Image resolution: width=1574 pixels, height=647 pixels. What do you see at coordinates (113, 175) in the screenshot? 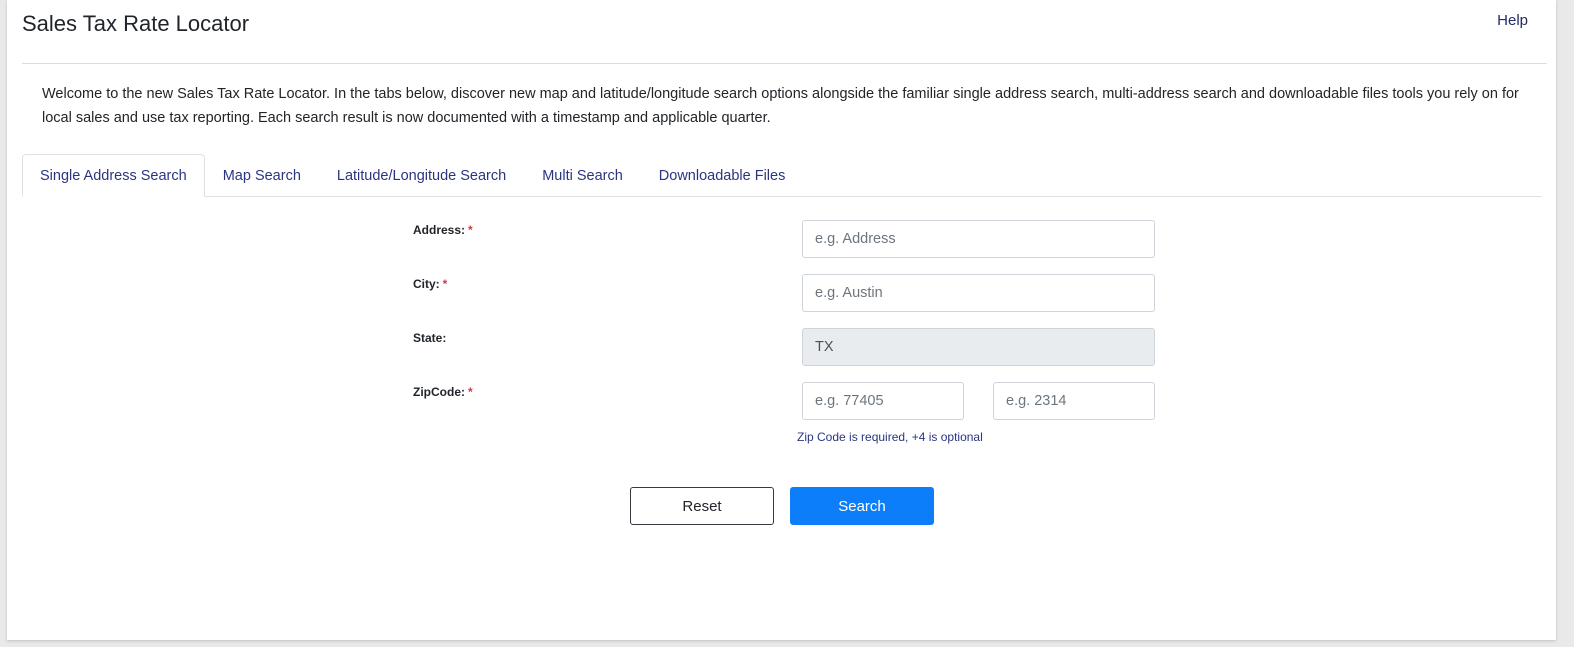
I see `tab-single-address-search: Single Address Search` at bounding box center [113, 175].